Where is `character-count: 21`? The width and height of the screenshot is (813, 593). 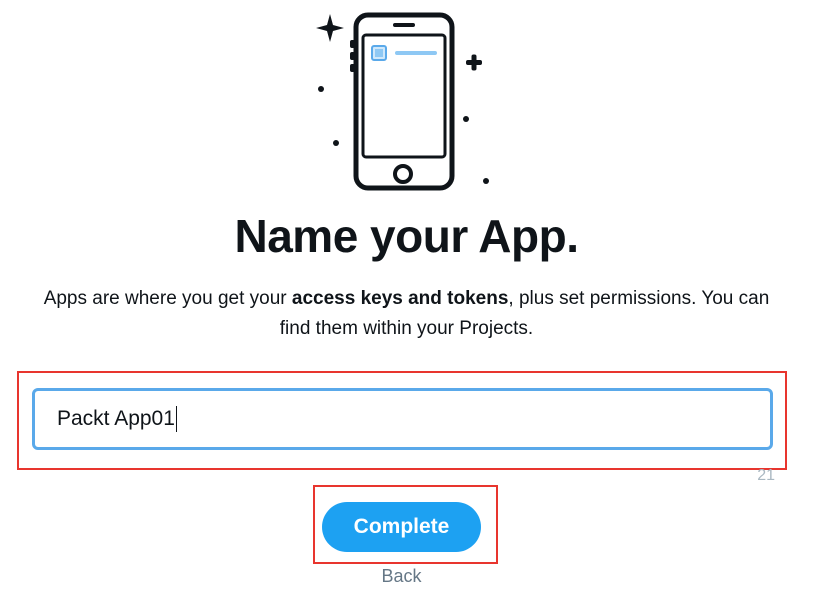 character-count: 21 is located at coordinates (766, 475).